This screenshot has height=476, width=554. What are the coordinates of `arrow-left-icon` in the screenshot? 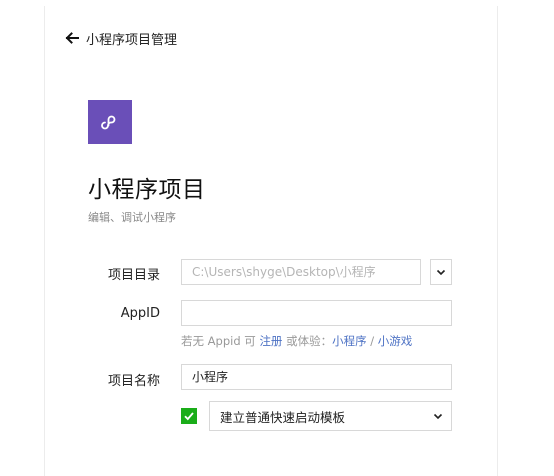 It's located at (72, 38).